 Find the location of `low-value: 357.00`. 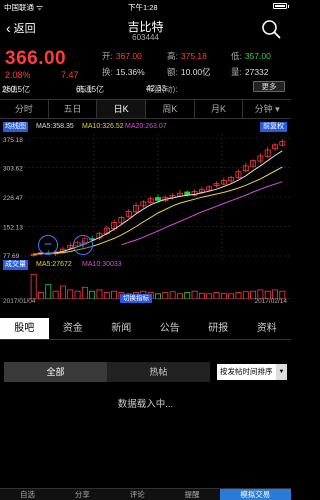

low-value: 357.00 is located at coordinates (257, 56).